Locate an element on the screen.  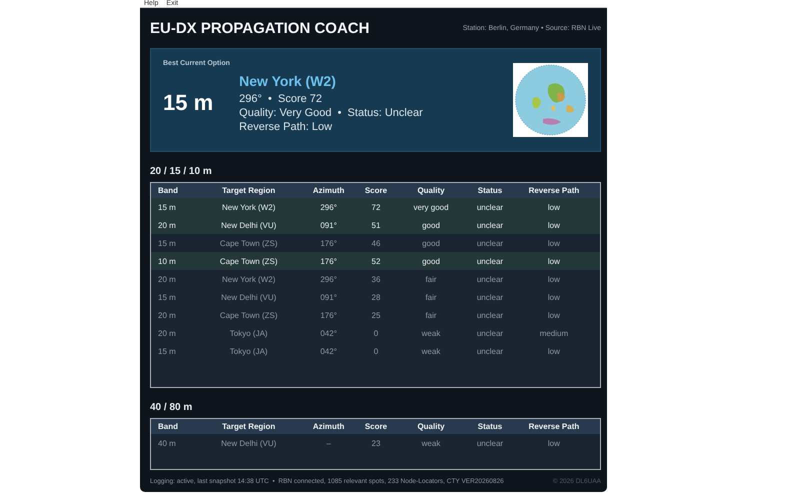
table-cell-text: 091° is located at coordinates (328, 298).